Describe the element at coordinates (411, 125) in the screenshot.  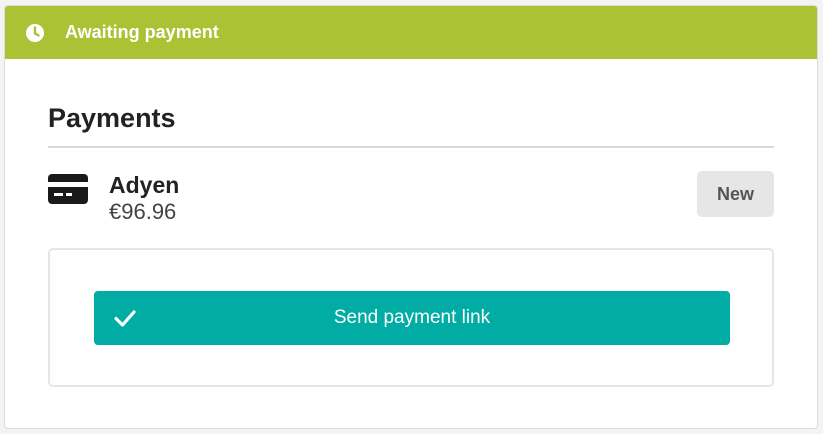
I see `section-title: Payments` at that location.